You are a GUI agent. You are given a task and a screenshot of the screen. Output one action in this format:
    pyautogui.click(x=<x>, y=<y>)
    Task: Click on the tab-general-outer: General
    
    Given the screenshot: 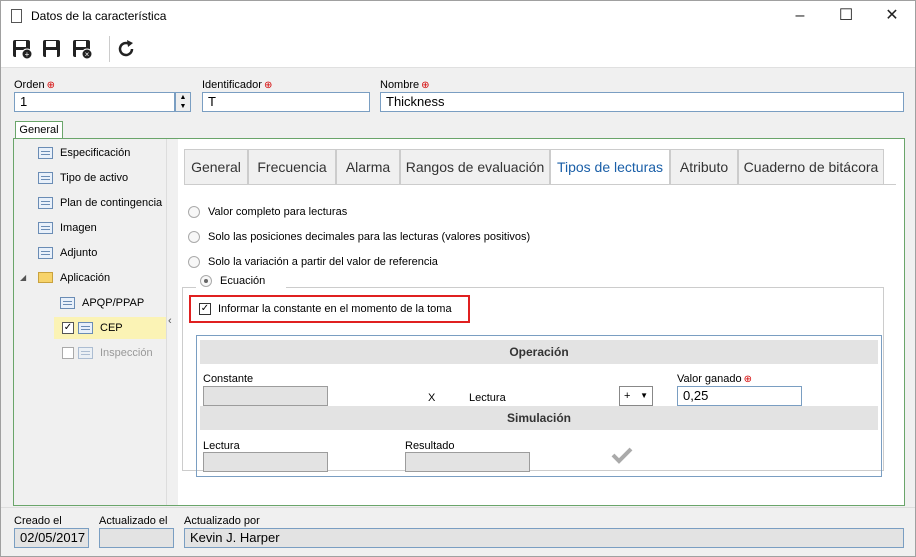 What is the action you would take?
    pyautogui.click(x=39, y=130)
    